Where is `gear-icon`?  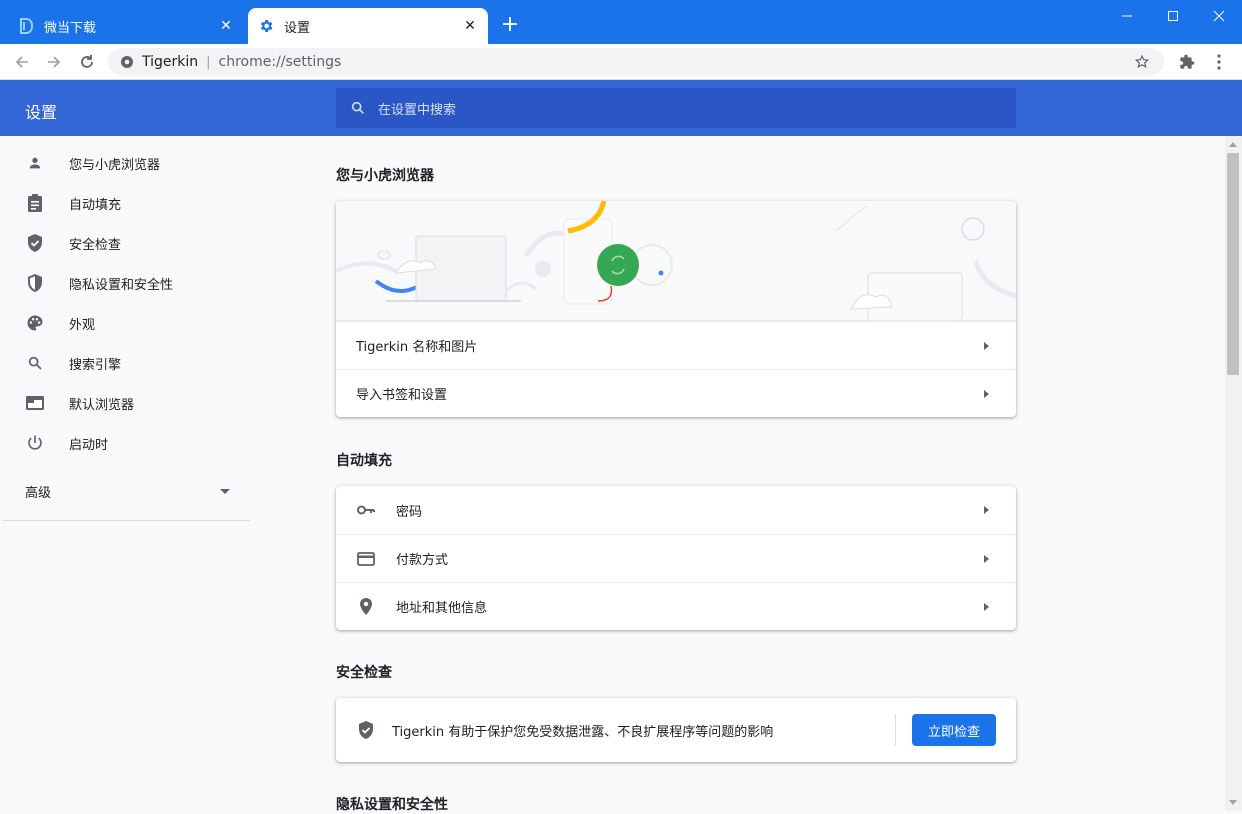 gear-icon is located at coordinates (266, 26).